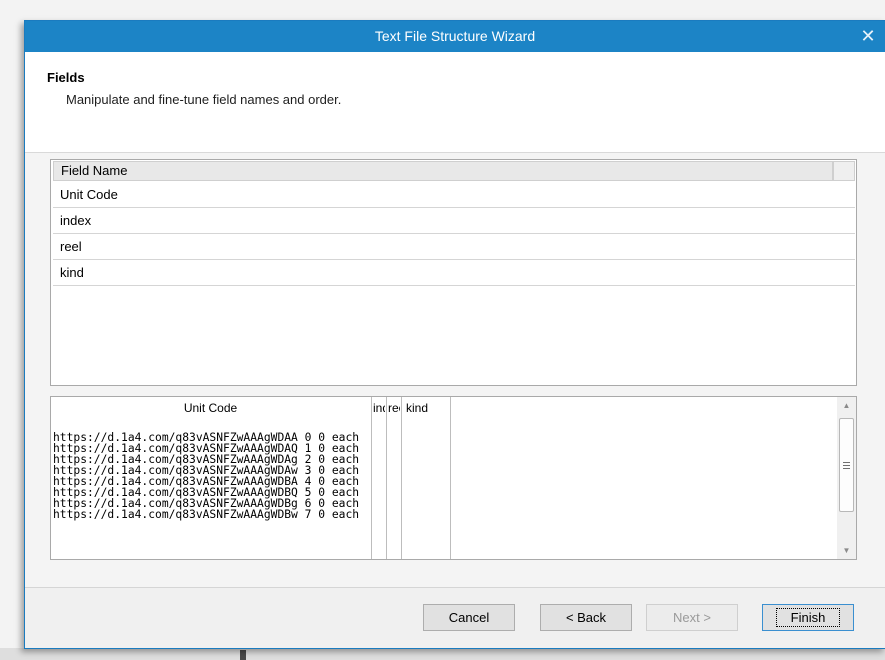 This screenshot has height=660, width=885. What do you see at coordinates (442, 654) in the screenshot?
I see `desktop-bottom-strip` at bounding box center [442, 654].